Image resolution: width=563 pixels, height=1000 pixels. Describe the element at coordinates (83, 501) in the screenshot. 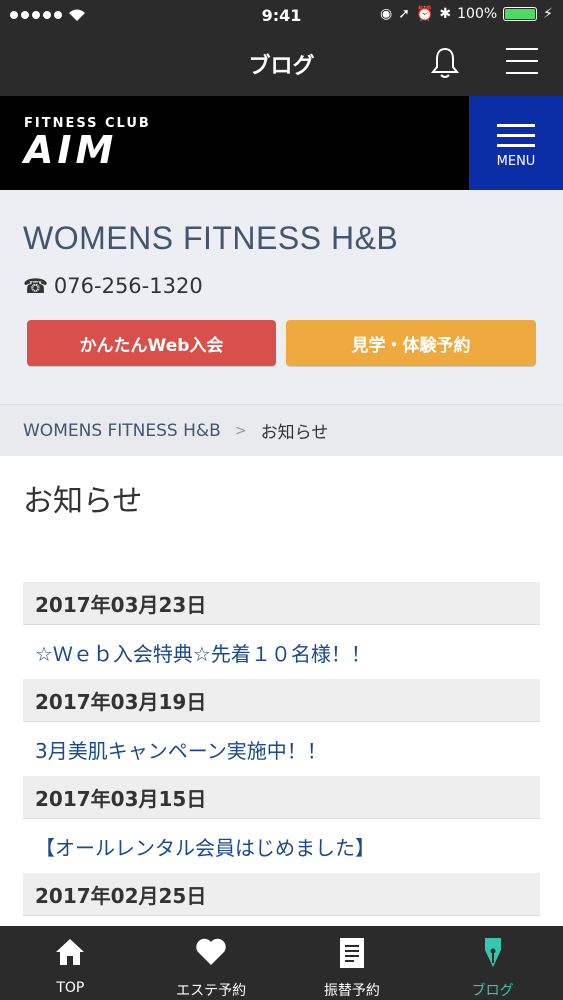

I see `page-title: お知らせ` at that location.